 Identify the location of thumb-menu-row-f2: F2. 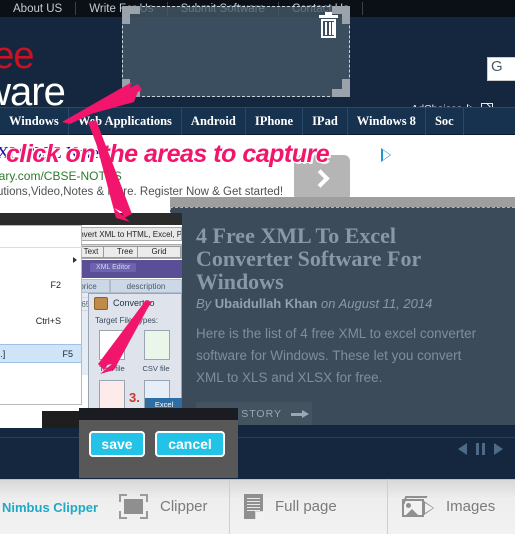
(41, 286).